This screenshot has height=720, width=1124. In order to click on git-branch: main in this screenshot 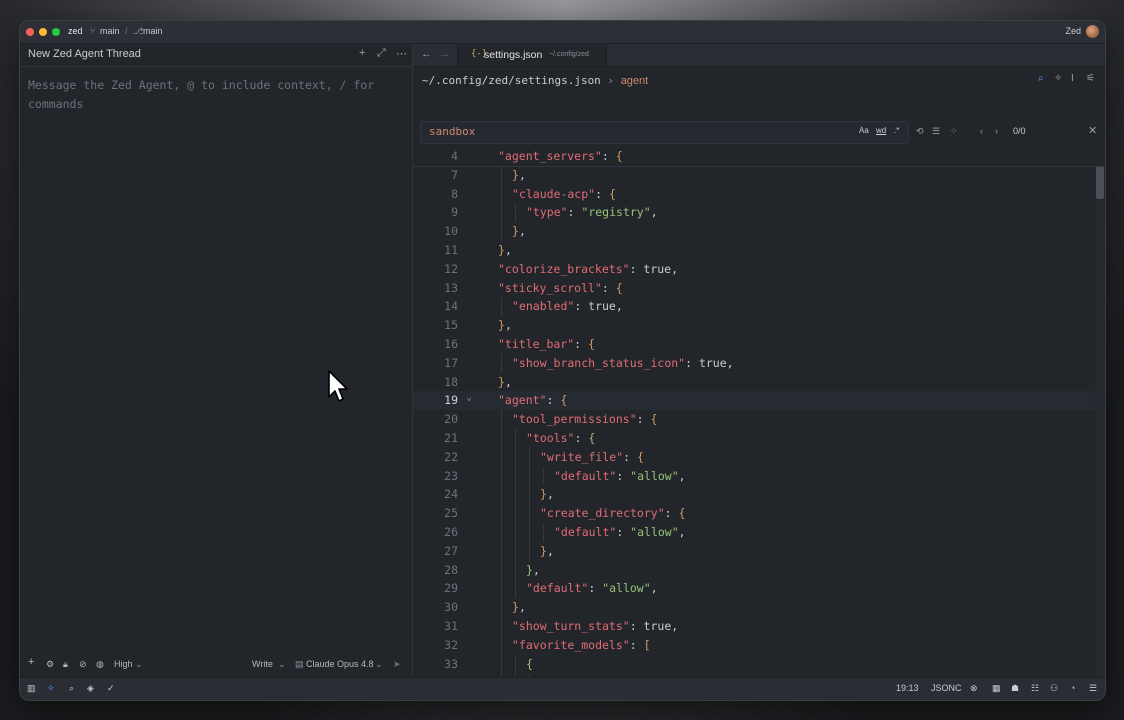, I will do `click(153, 31)`.